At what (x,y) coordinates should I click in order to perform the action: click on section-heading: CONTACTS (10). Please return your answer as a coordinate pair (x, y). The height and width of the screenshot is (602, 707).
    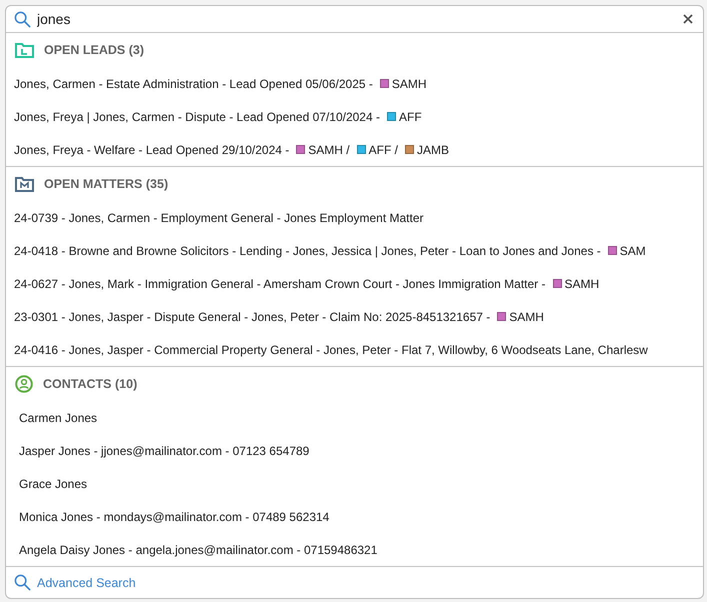
    Looking at the image, I should click on (90, 384).